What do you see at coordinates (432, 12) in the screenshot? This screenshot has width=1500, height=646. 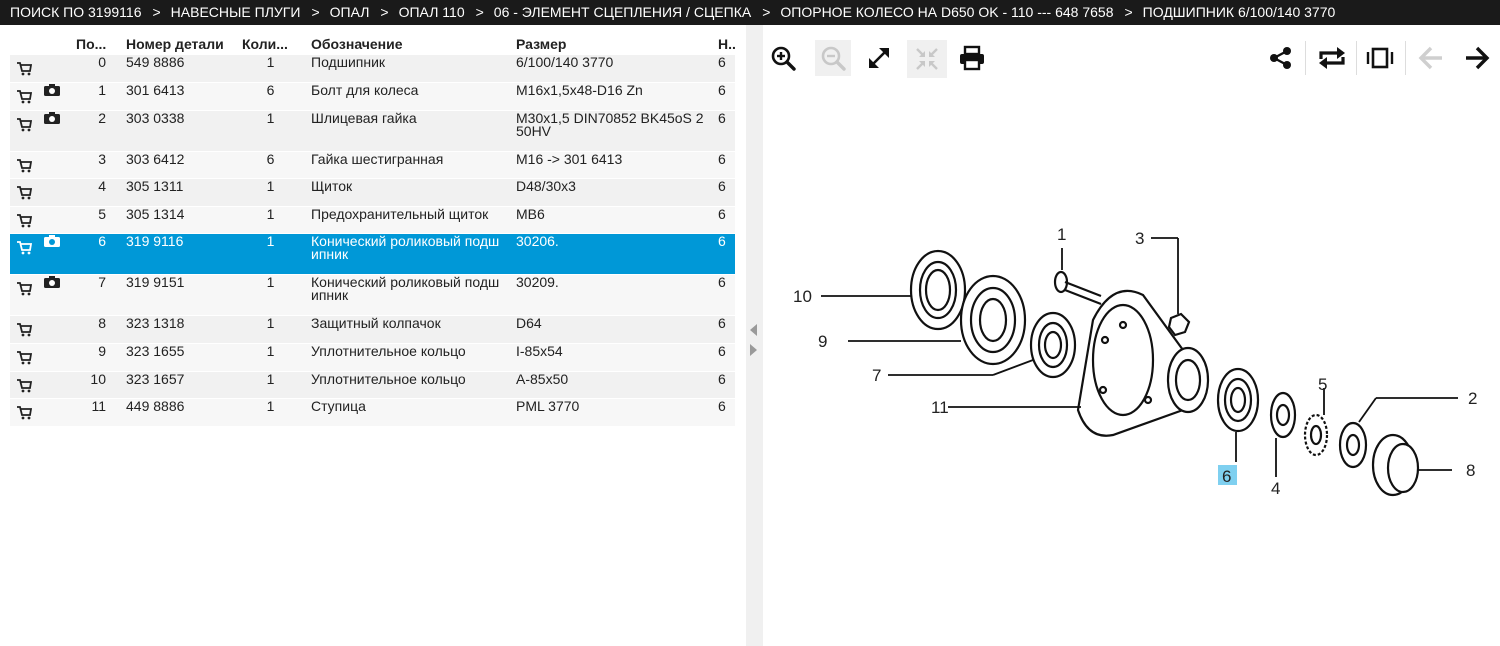 I see `breadcrumb-item-opal-110: ОПАЛ 110` at bounding box center [432, 12].